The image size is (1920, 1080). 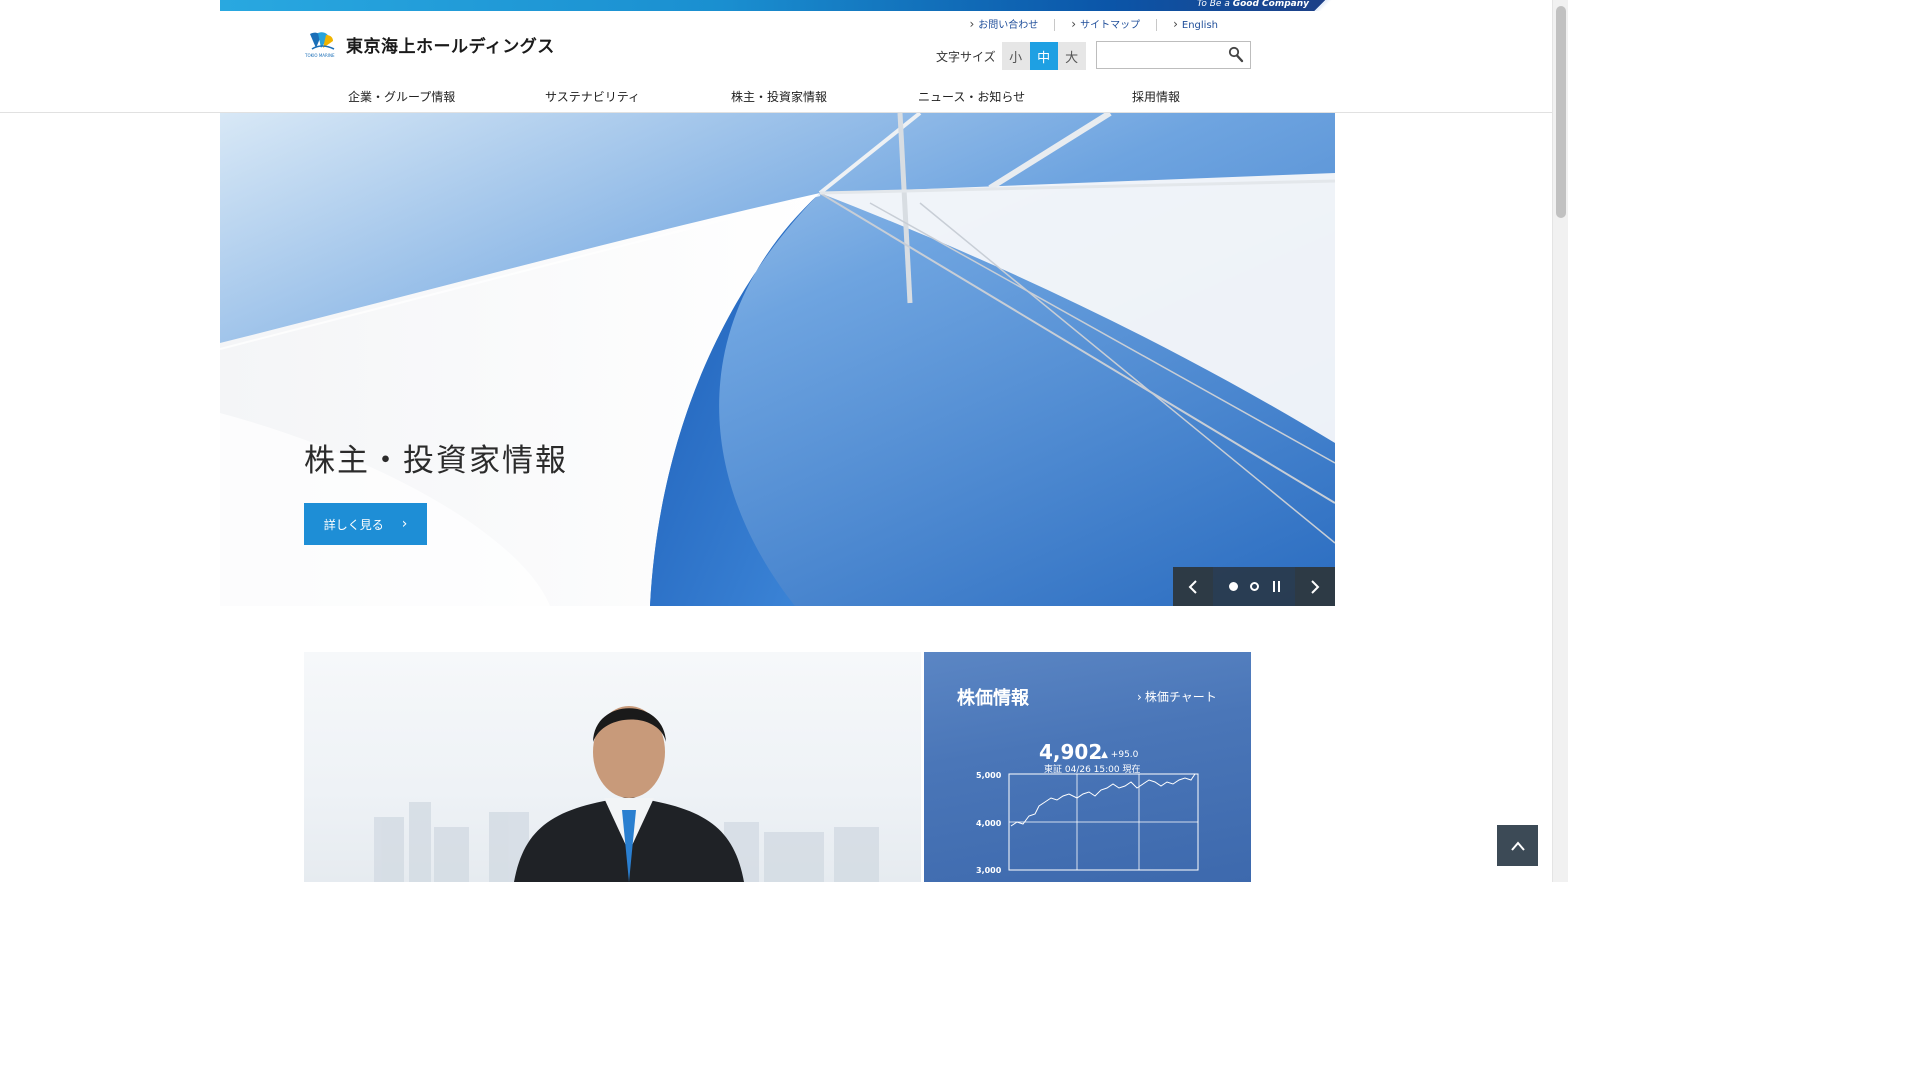 I want to click on slider-controls, so click(x=1254, y=586).